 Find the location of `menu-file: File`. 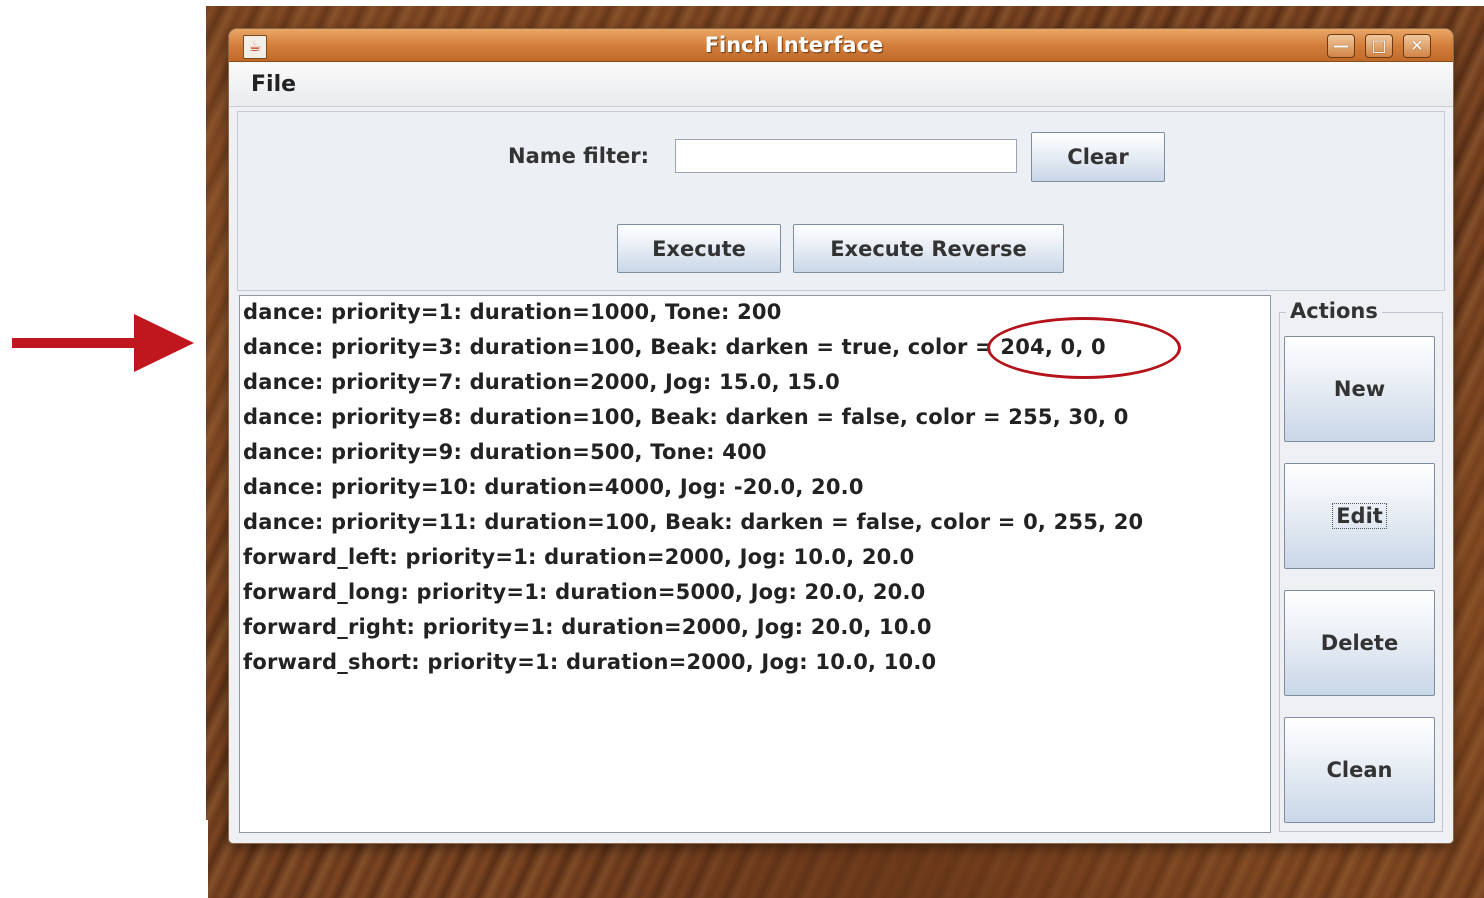

menu-file: File is located at coordinates (273, 84).